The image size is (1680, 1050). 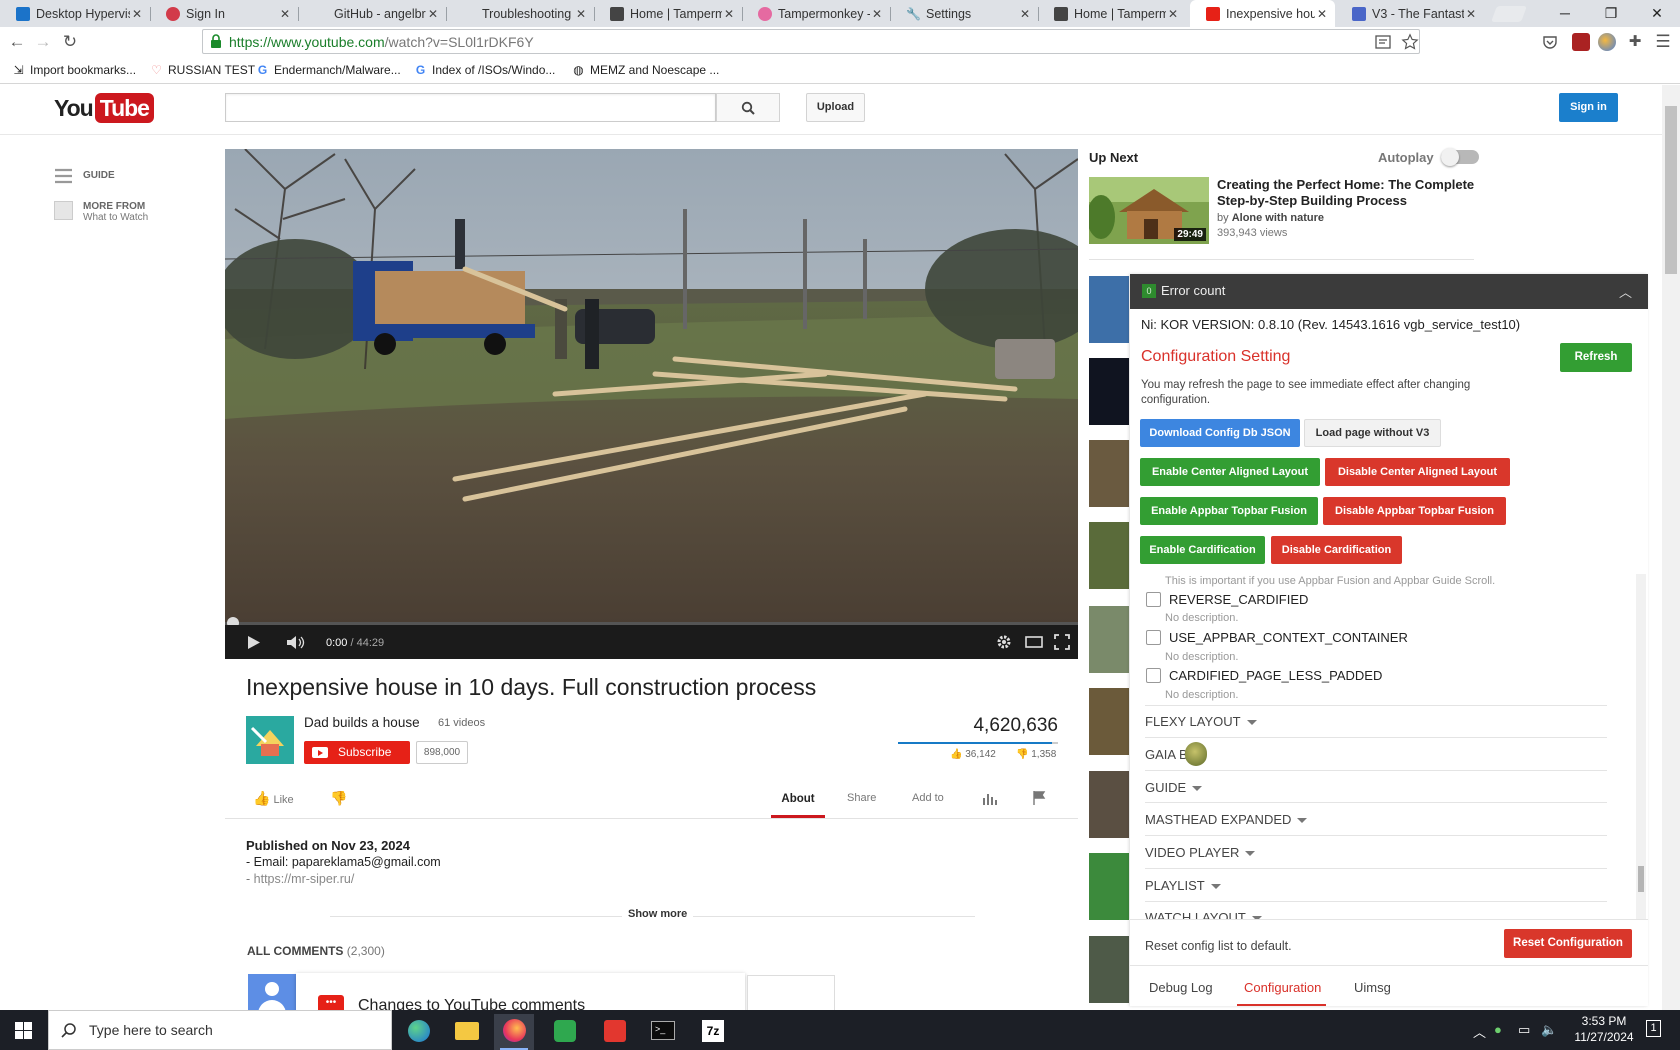 I want to click on back-icon: ←, so click(x=17, y=42).